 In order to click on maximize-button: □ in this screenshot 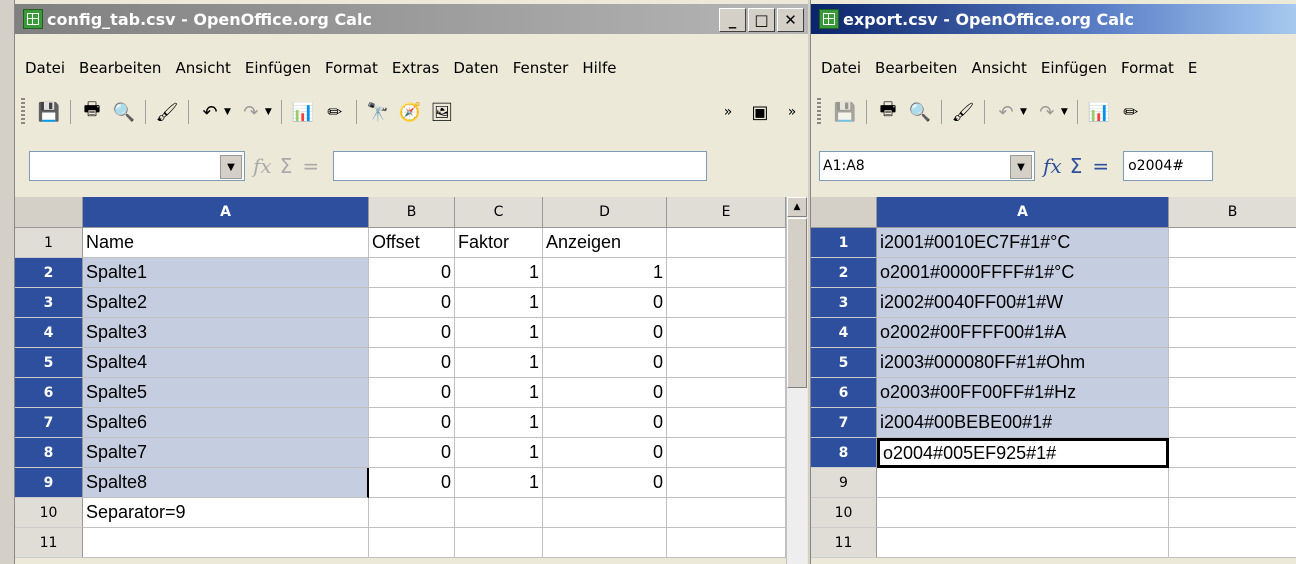, I will do `click(761, 20)`.